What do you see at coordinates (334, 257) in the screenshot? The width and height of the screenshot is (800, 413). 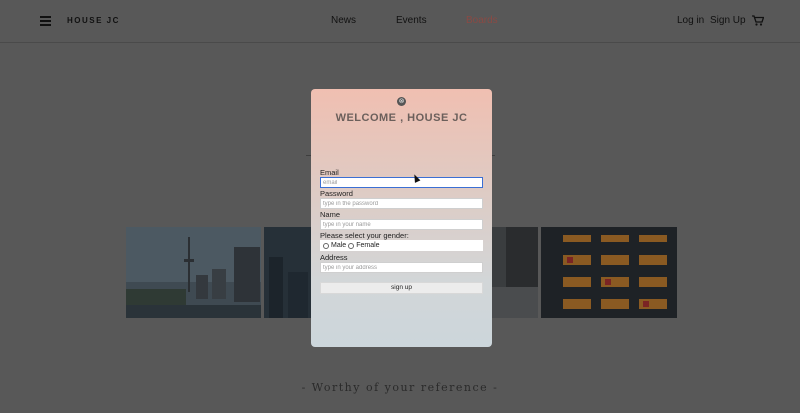 I see `address-label: Address` at bounding box center [334, 257].